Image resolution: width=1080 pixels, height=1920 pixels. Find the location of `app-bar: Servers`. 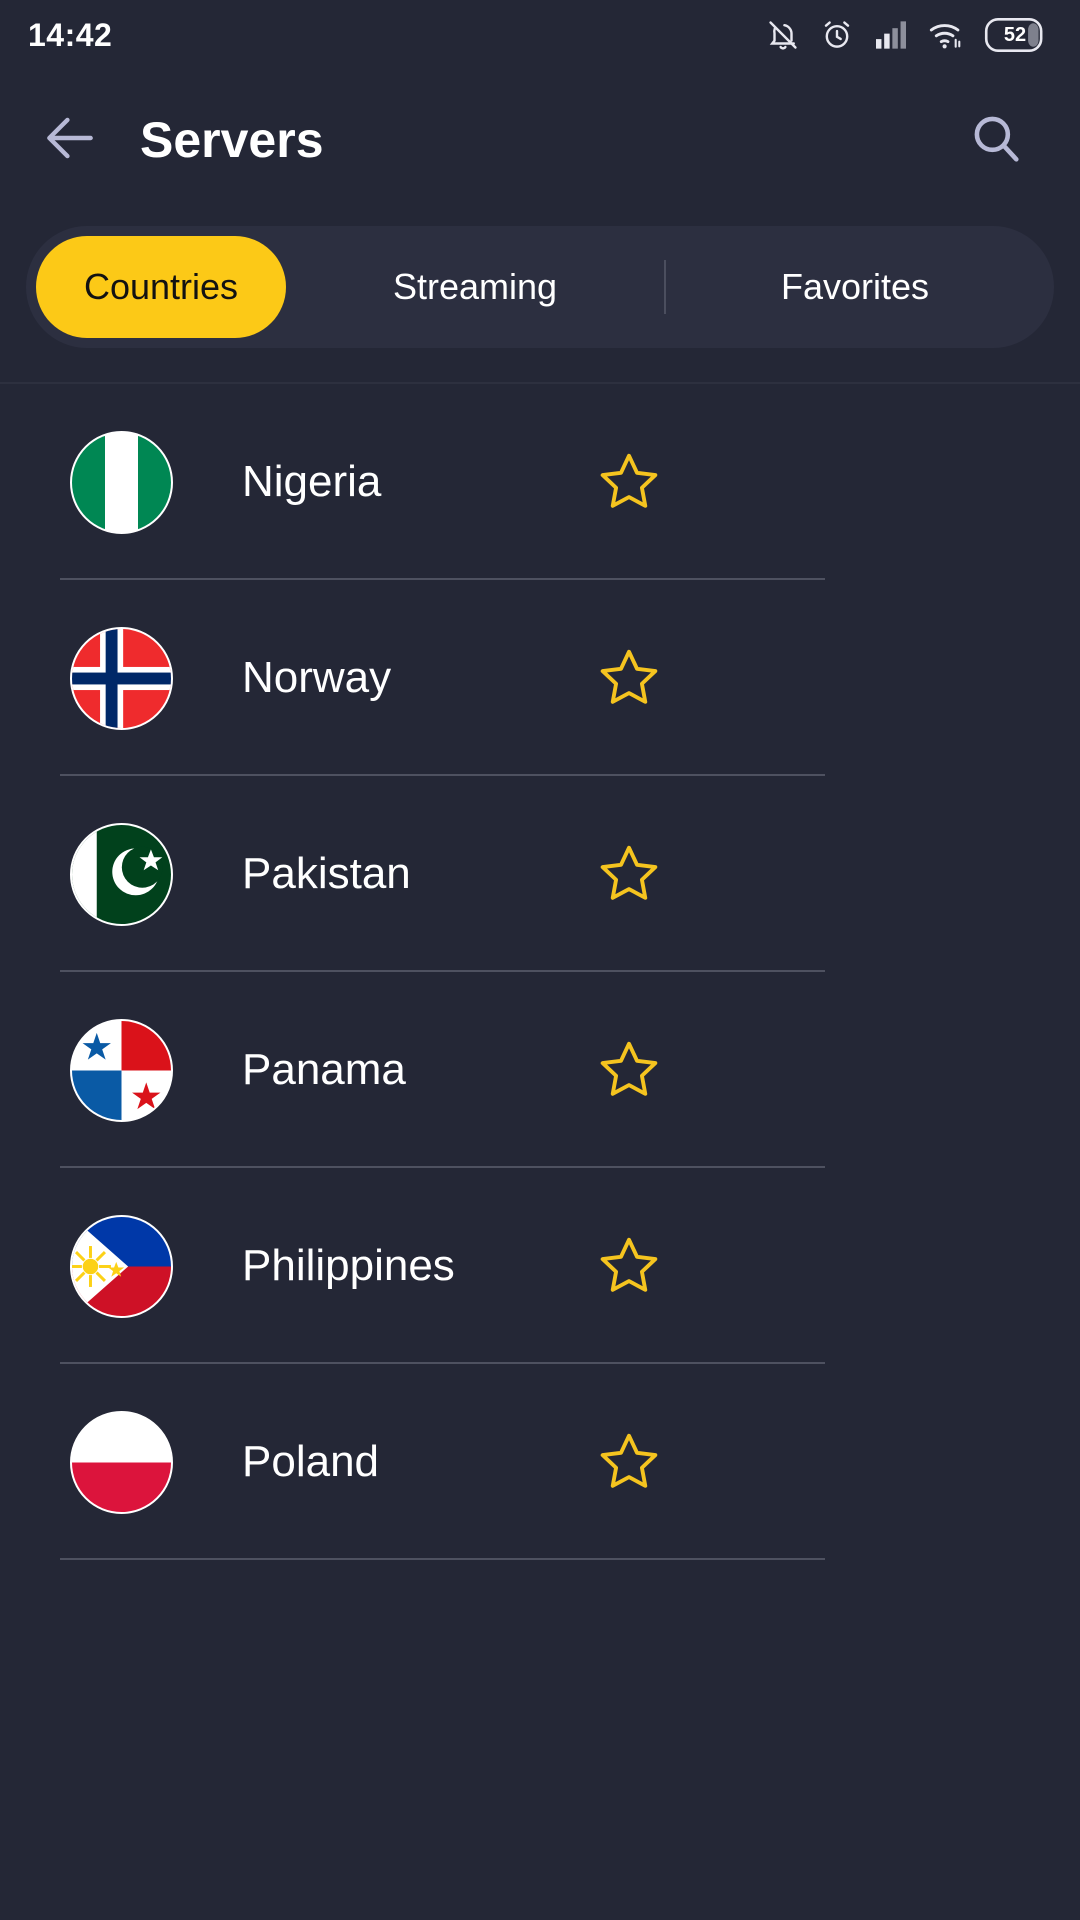

app-bar: Servers is located at coordinates (540, 140).